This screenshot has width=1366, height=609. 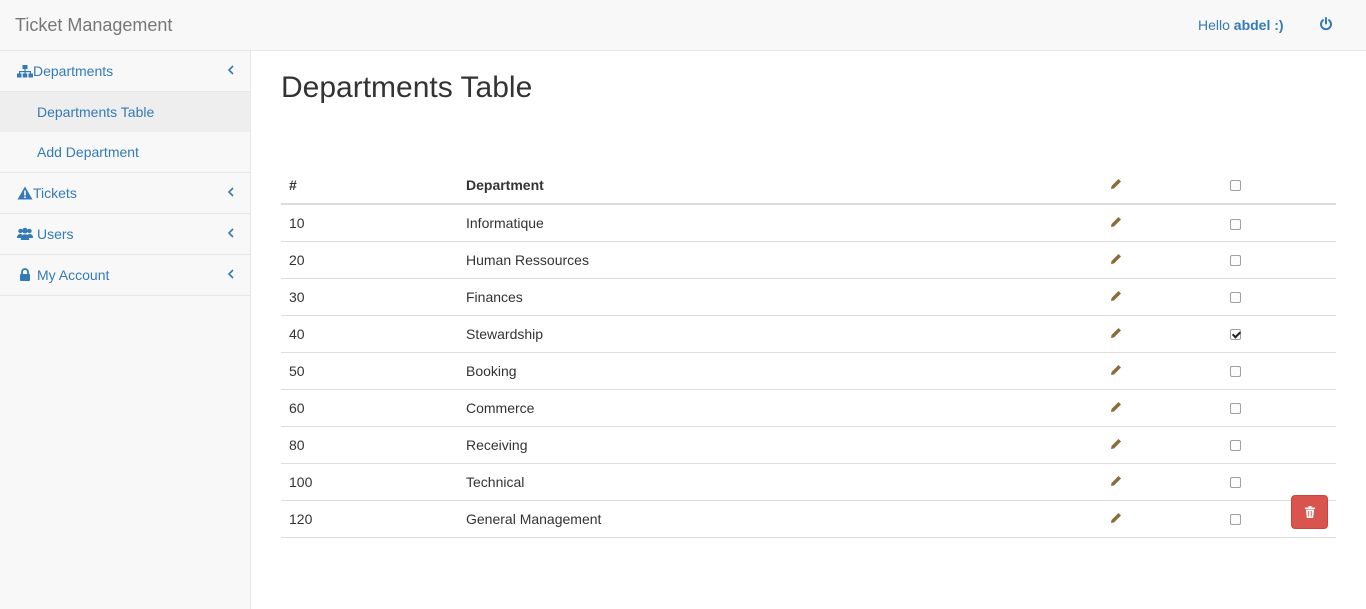 I want to click on table-row: 80 Receiving, so click(x=808, y=444).